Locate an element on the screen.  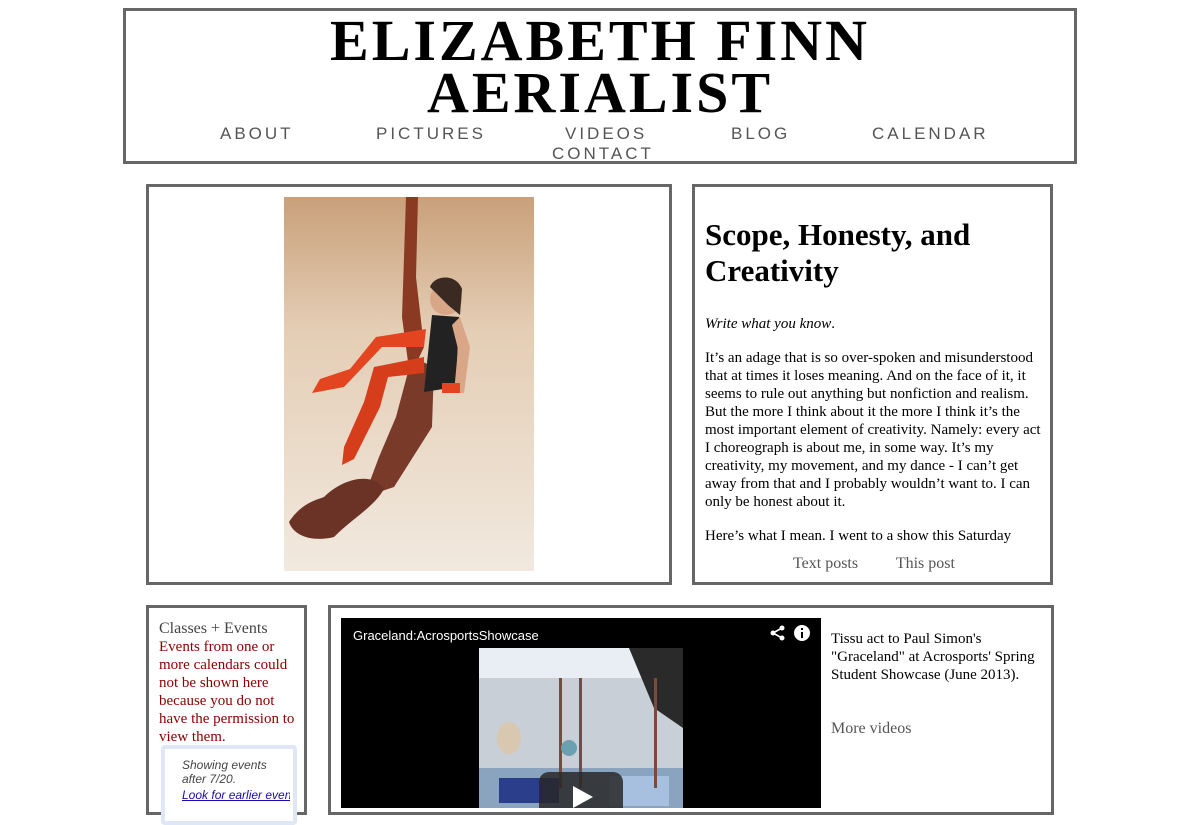
blog-footer: Text posts This post is located at coordinates (874, 564).